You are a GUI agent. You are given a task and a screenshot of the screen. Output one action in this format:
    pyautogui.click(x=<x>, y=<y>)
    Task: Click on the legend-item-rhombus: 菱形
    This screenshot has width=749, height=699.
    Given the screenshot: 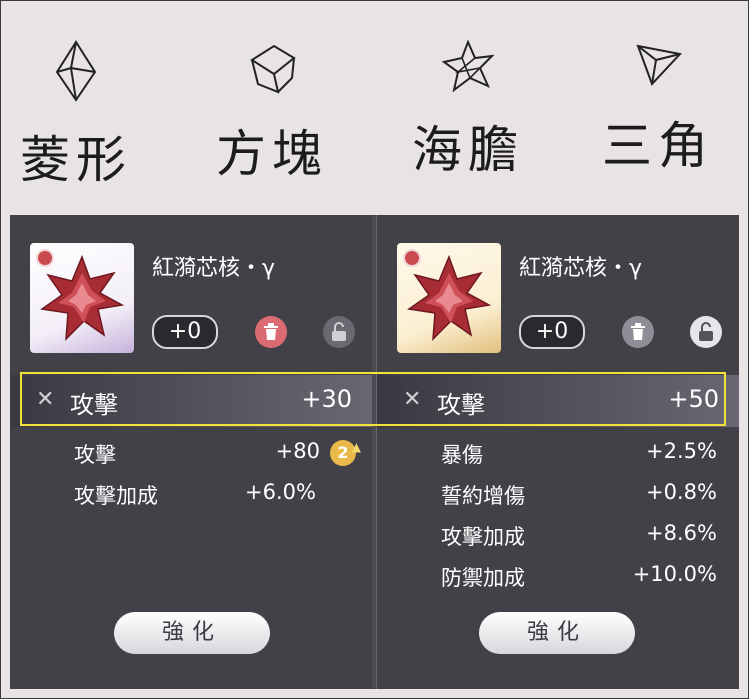 What is the action you would take?
    pyautogui.click(x=83, y=116)
    